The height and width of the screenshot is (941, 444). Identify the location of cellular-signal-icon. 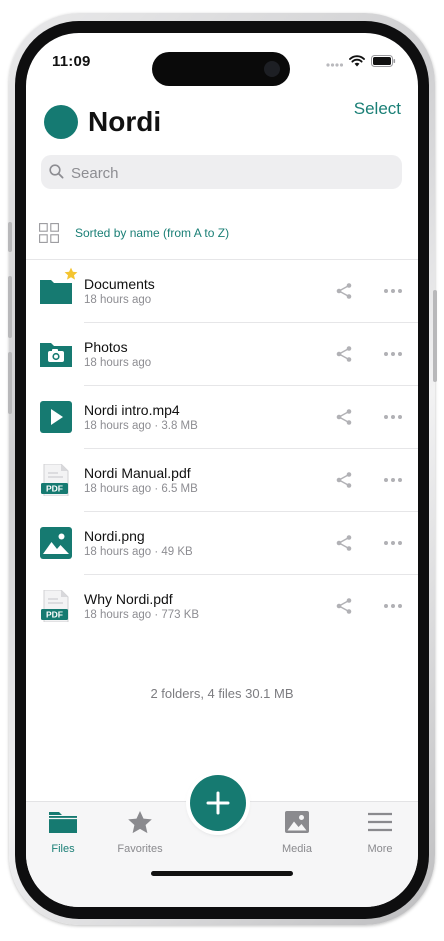
(334, 64).